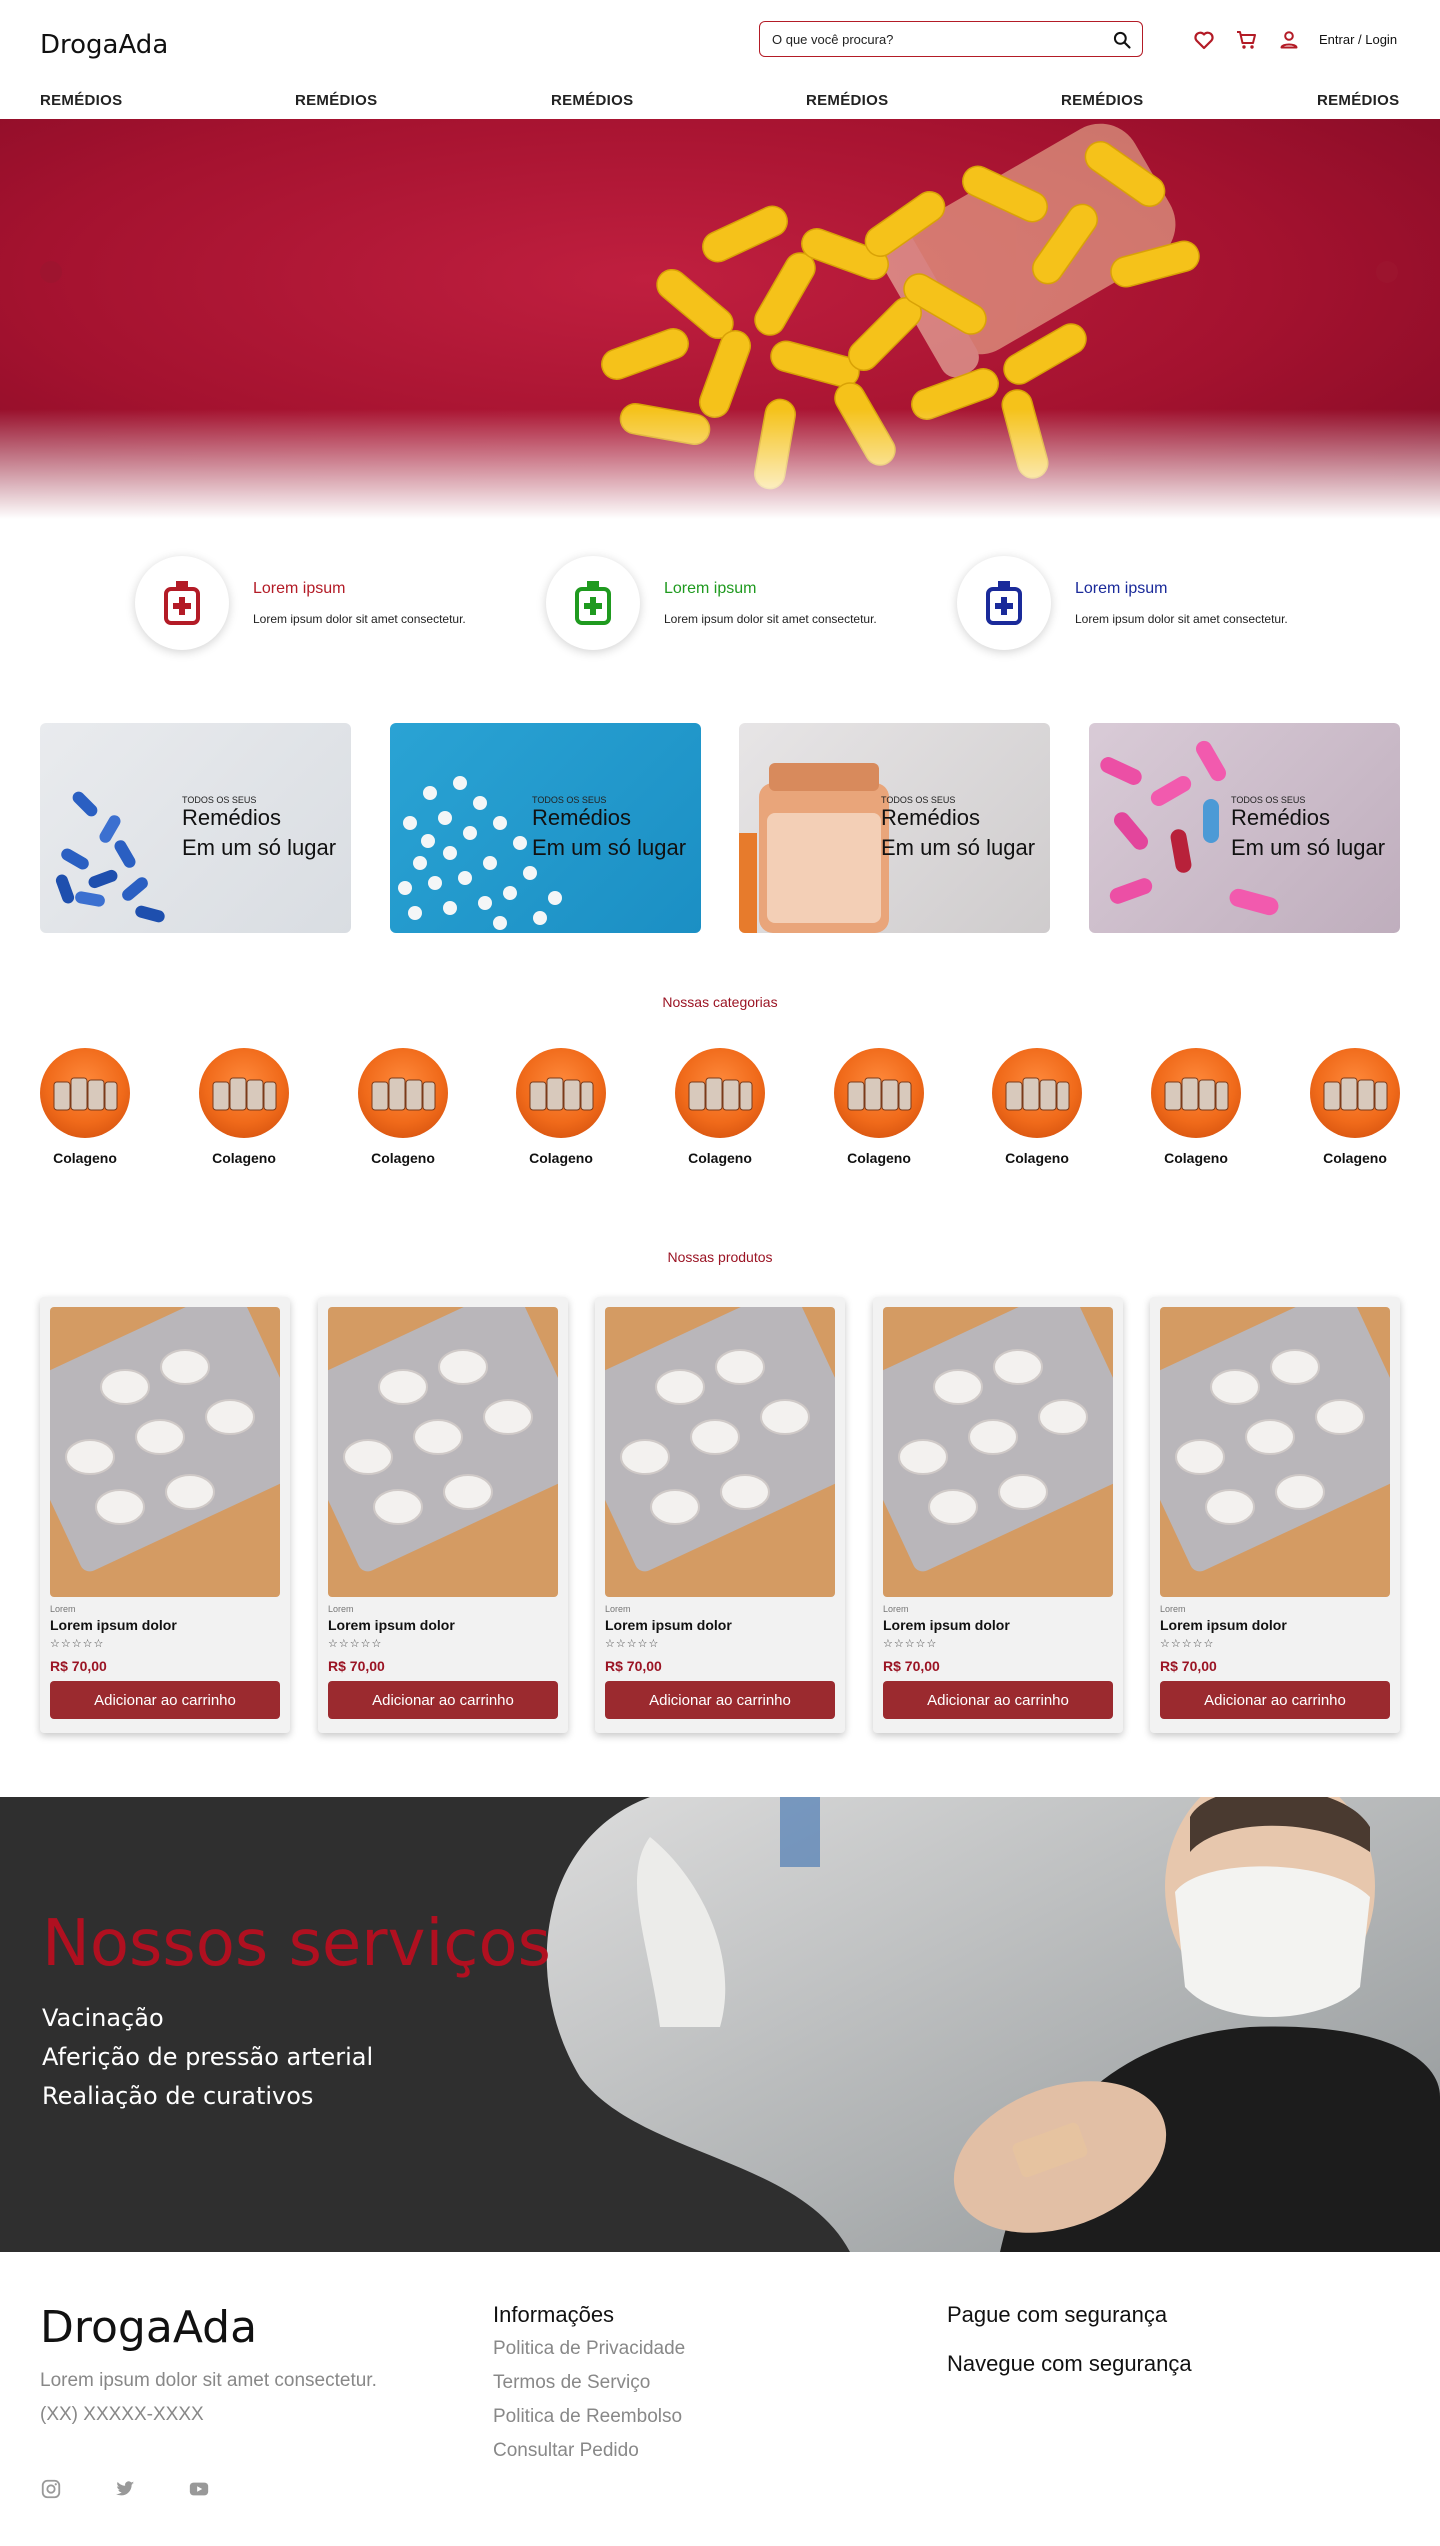  What do you see at coordinates (1122, 40) in the screenshot?
I see `search-icon` at bounding box center [1122, 40].